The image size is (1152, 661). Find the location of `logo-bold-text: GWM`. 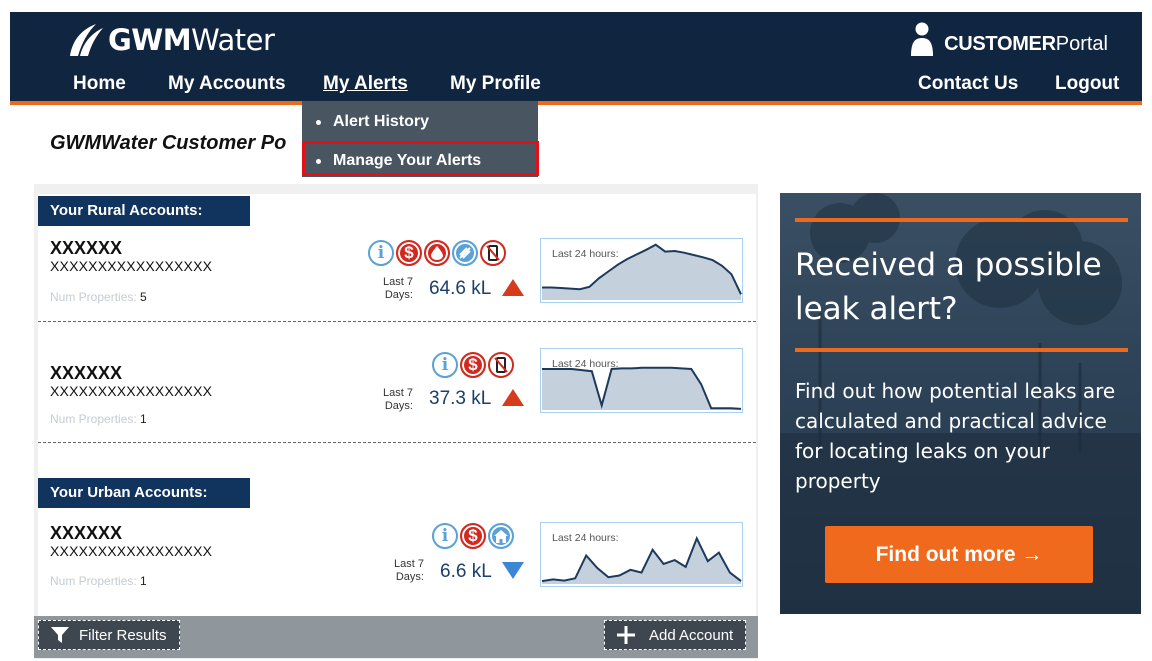

logo-bold-text: GWM is located at coordinates (150, 40).